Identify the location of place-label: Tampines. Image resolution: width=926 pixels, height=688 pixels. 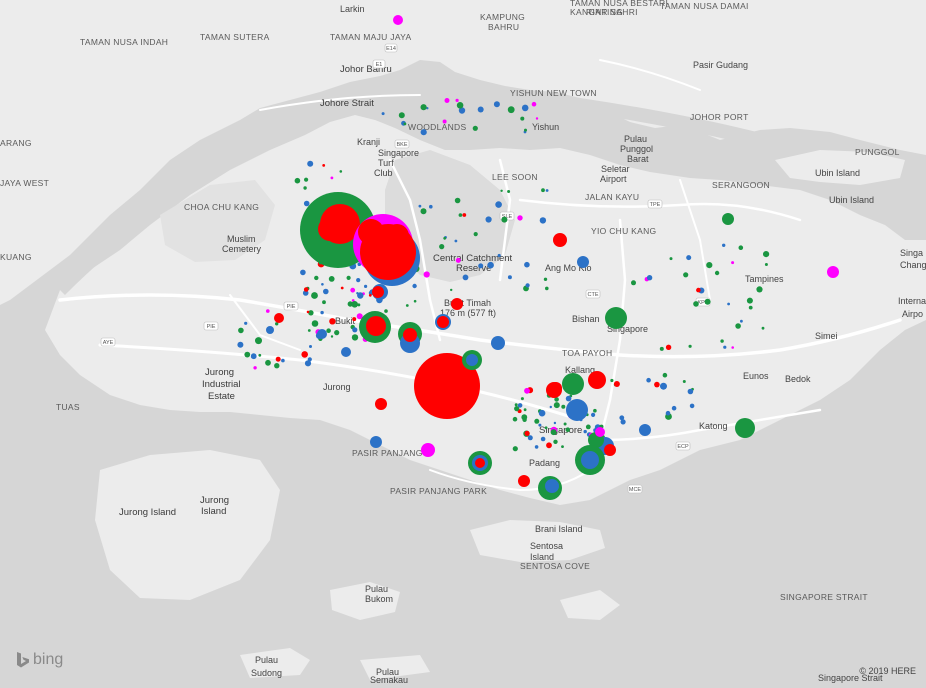
(764, 279).